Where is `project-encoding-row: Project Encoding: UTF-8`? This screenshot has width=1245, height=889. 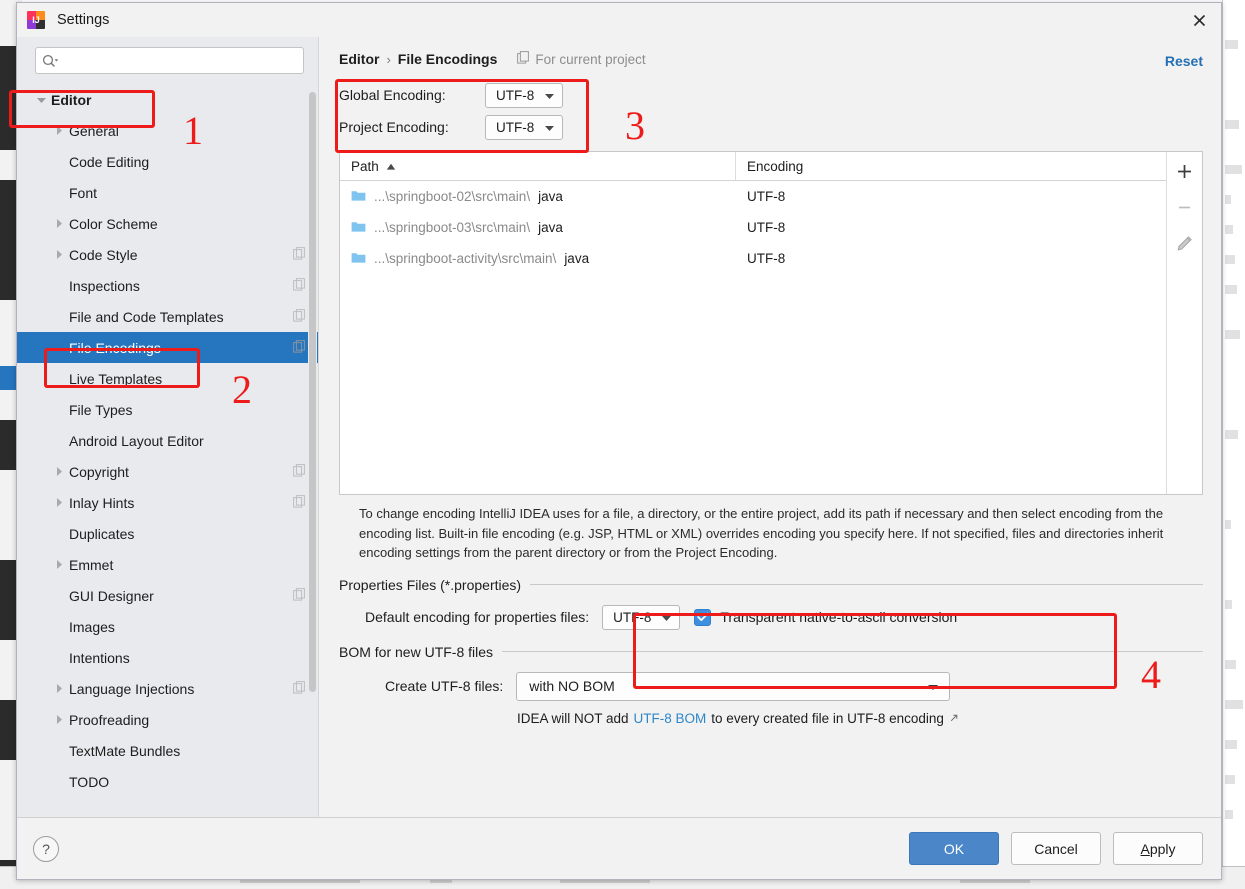
project-encoding-row: Project Encoding: UTF-8 is located at coordinates (771, 127).